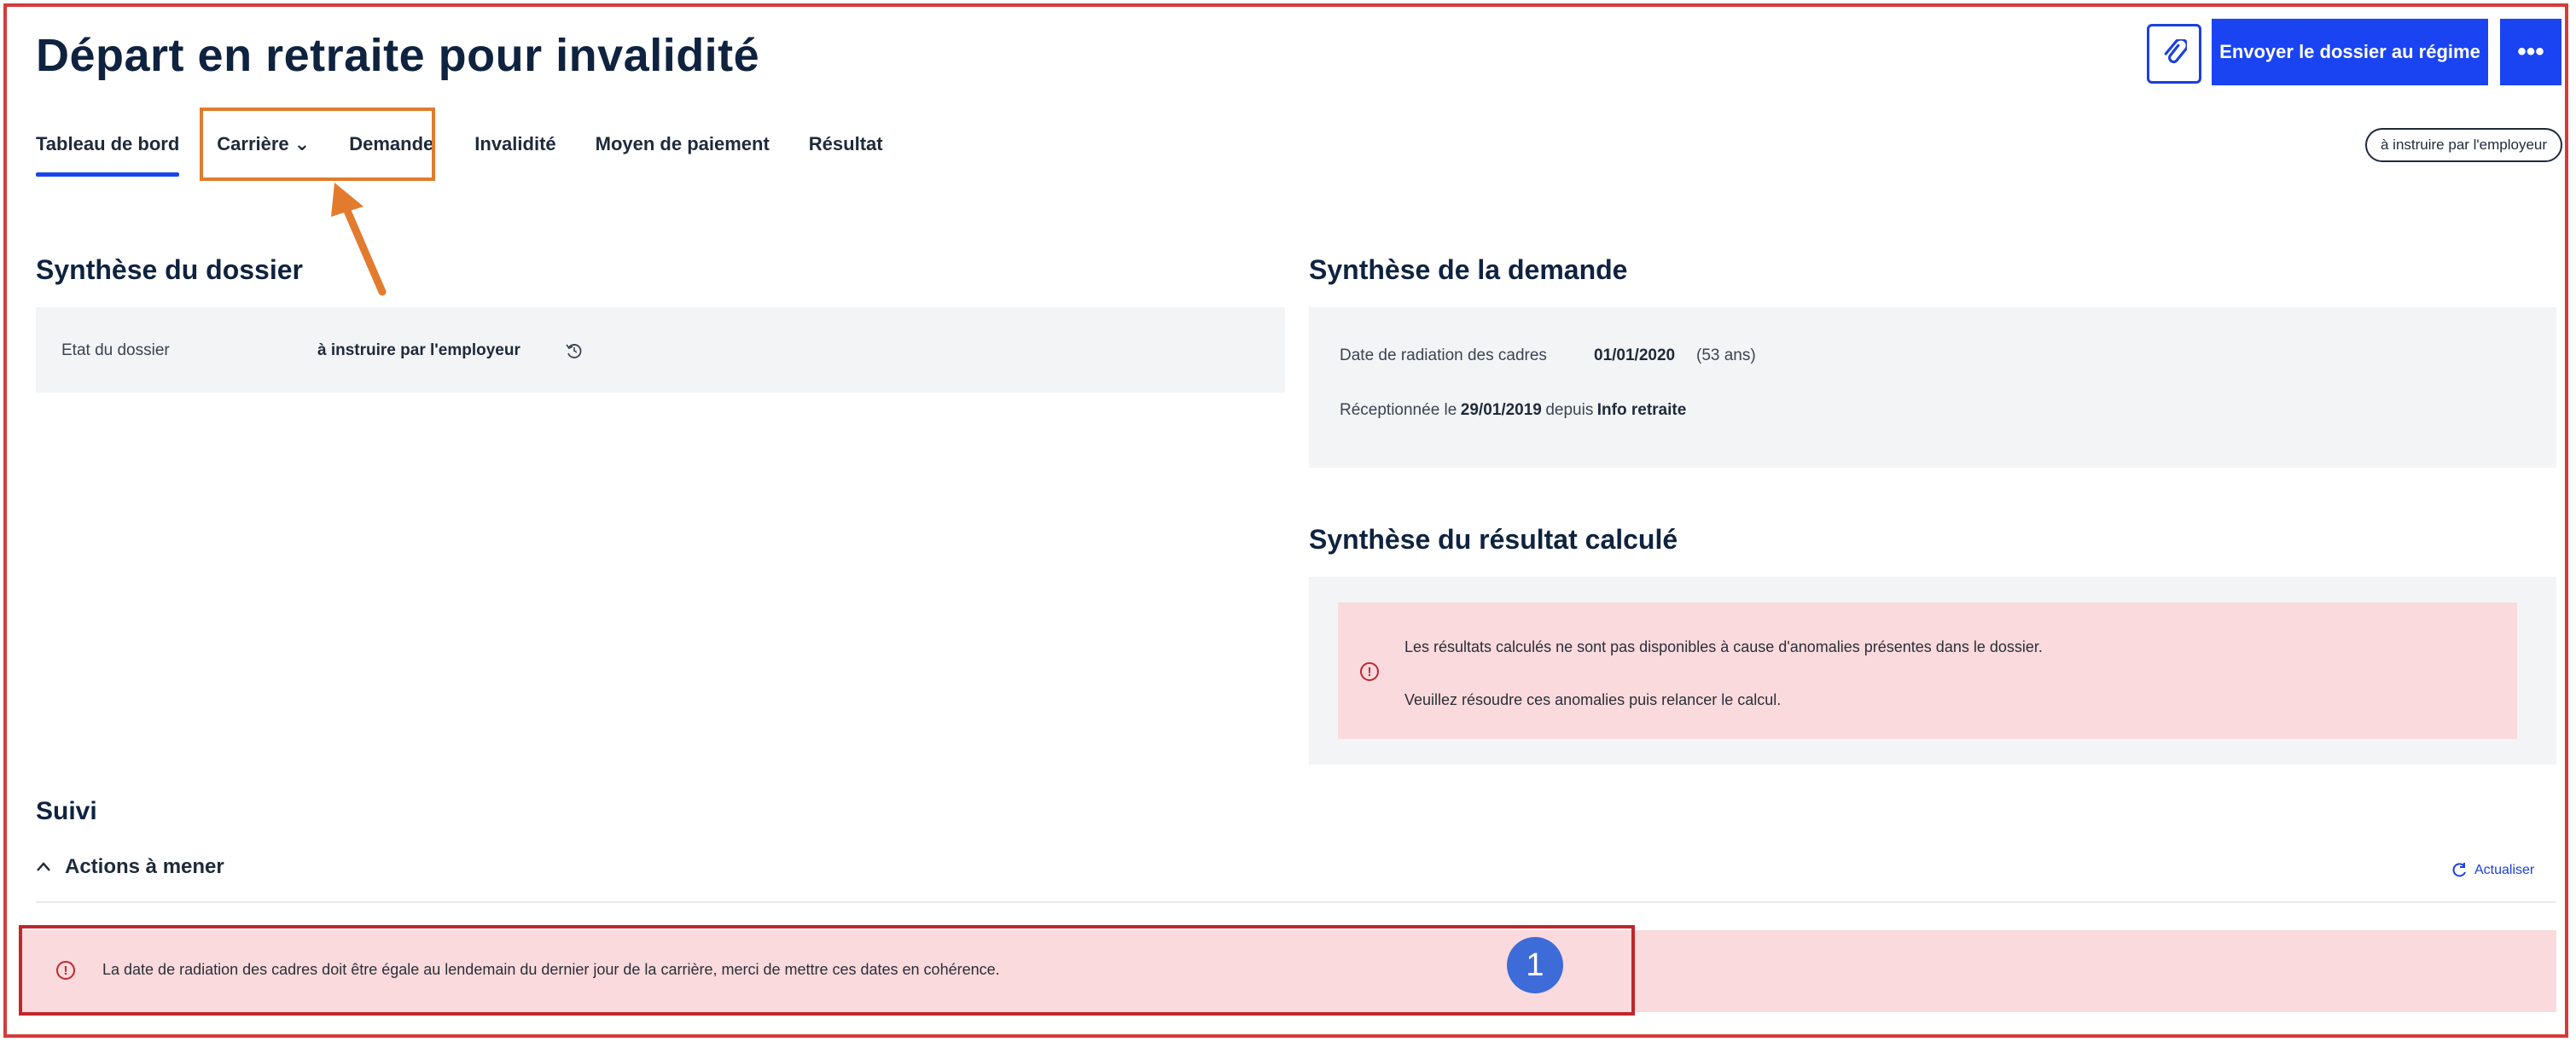 The width and height of the screenshot is (2576, 1042). I want to click on send-to-regime-button: Envoyer le dossier au régime, so click(2350, 52).